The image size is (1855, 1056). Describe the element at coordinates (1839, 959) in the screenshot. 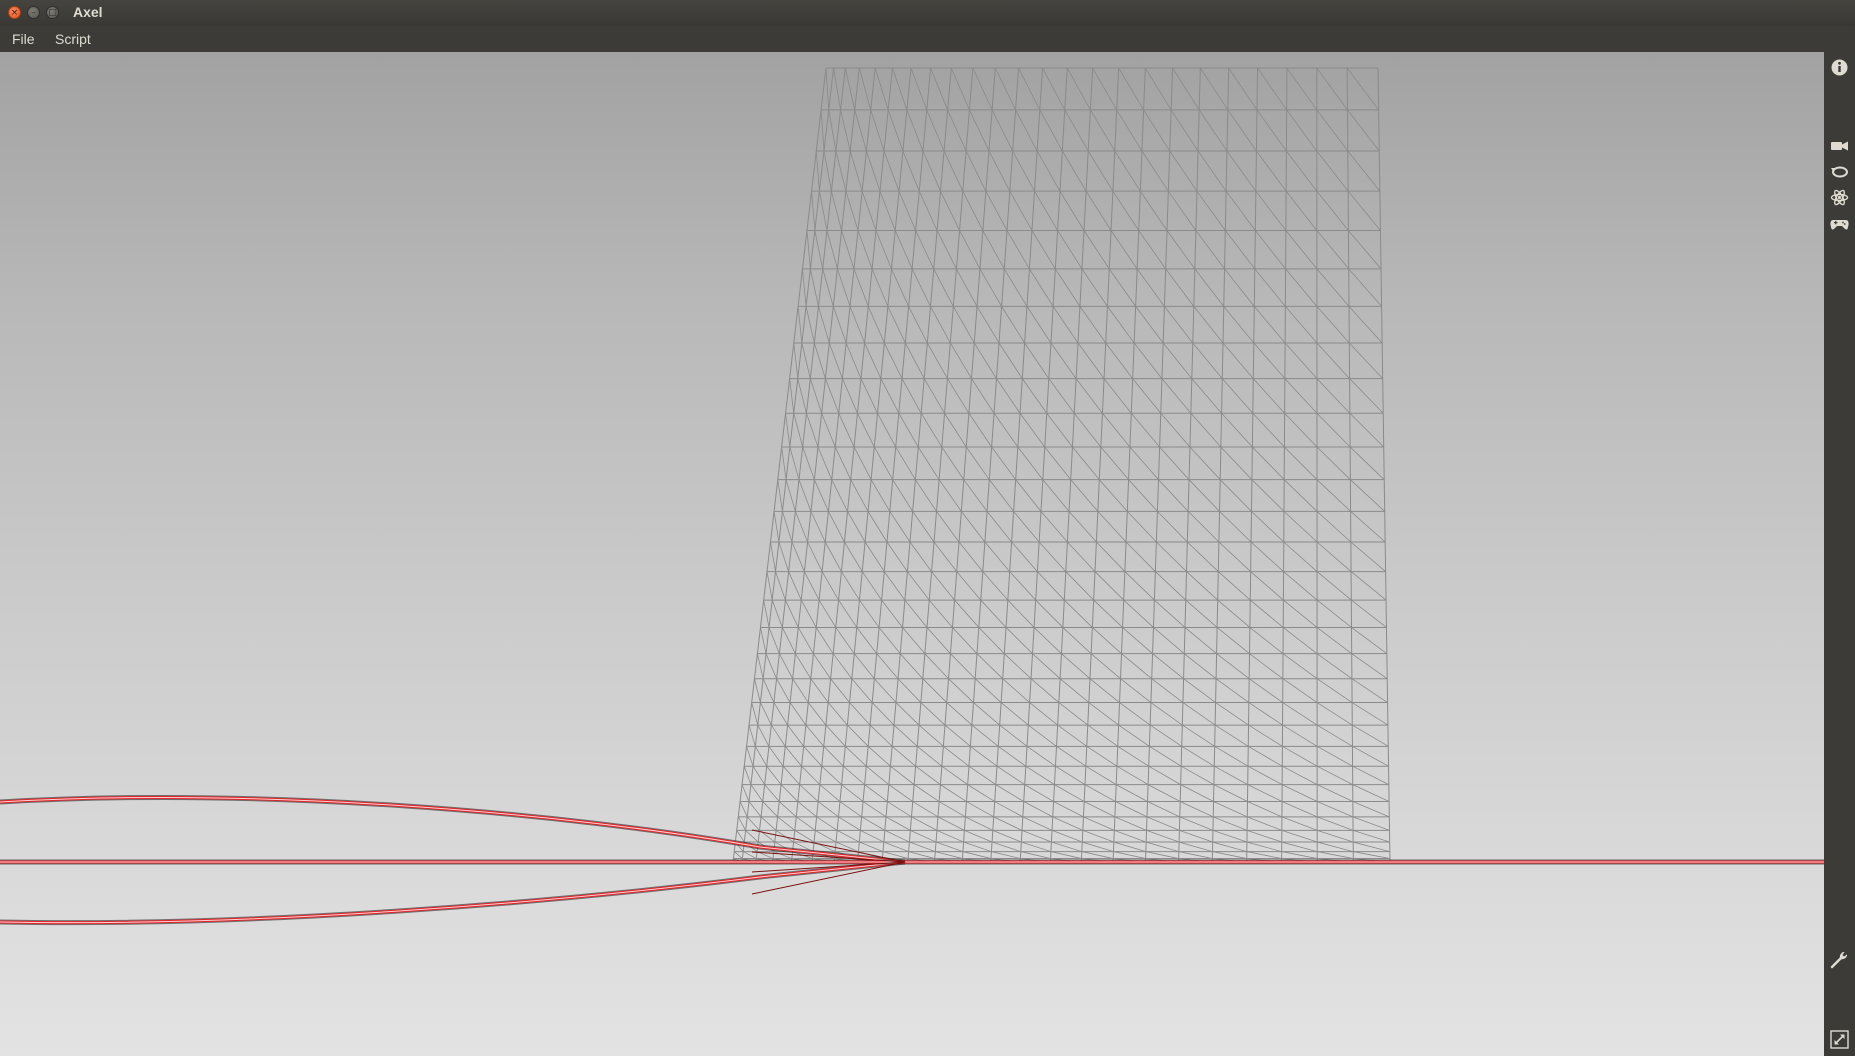

I see `wrench-icon` at that location.